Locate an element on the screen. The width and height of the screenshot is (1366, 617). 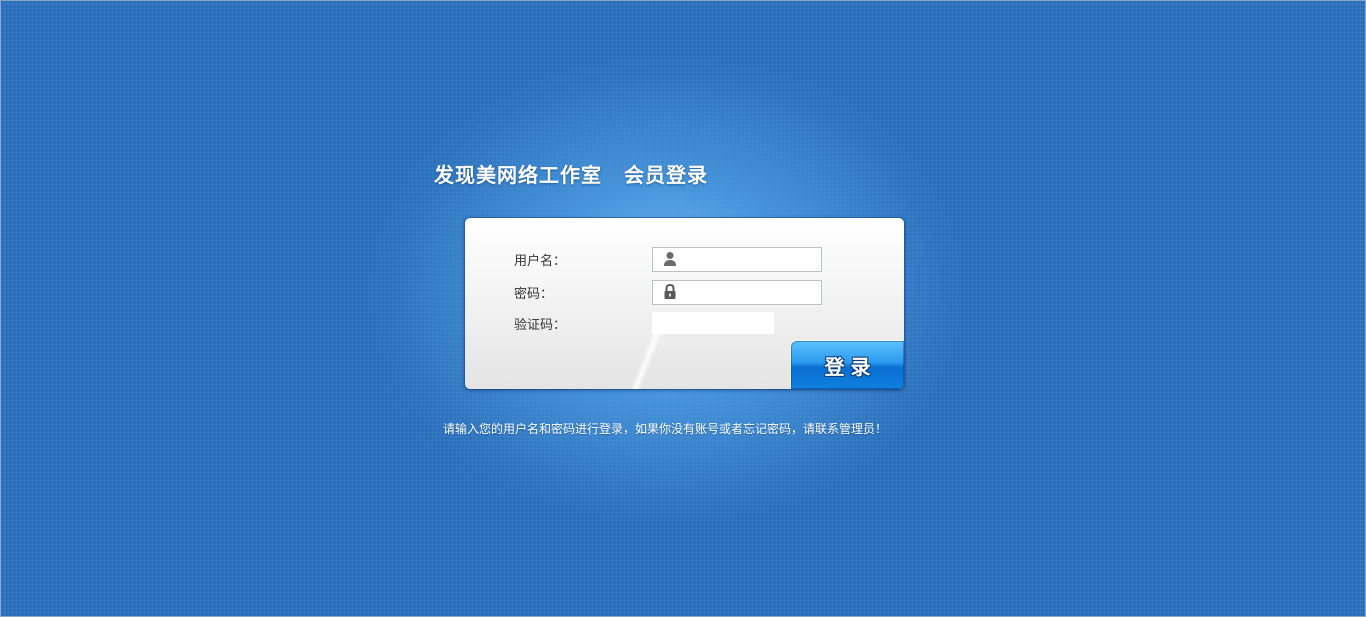
page-title: 发现美网络工作室 会员登录 is located at coordinates (571, 173).